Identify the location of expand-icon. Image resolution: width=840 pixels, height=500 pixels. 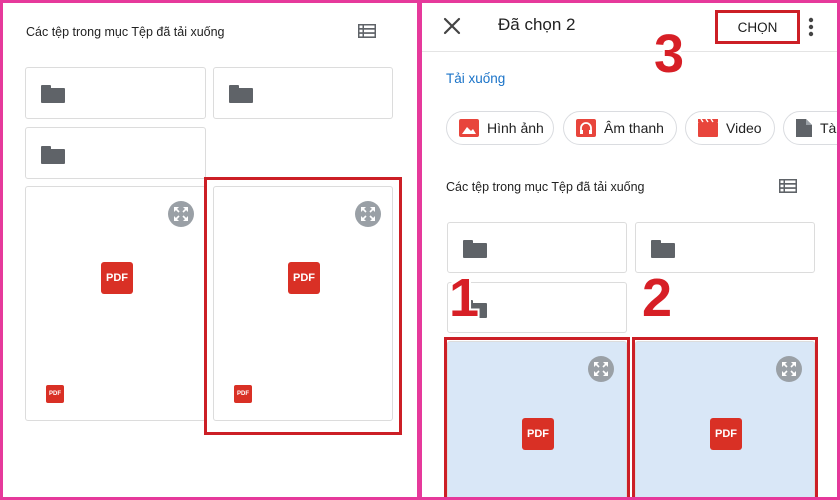
(181, 214).